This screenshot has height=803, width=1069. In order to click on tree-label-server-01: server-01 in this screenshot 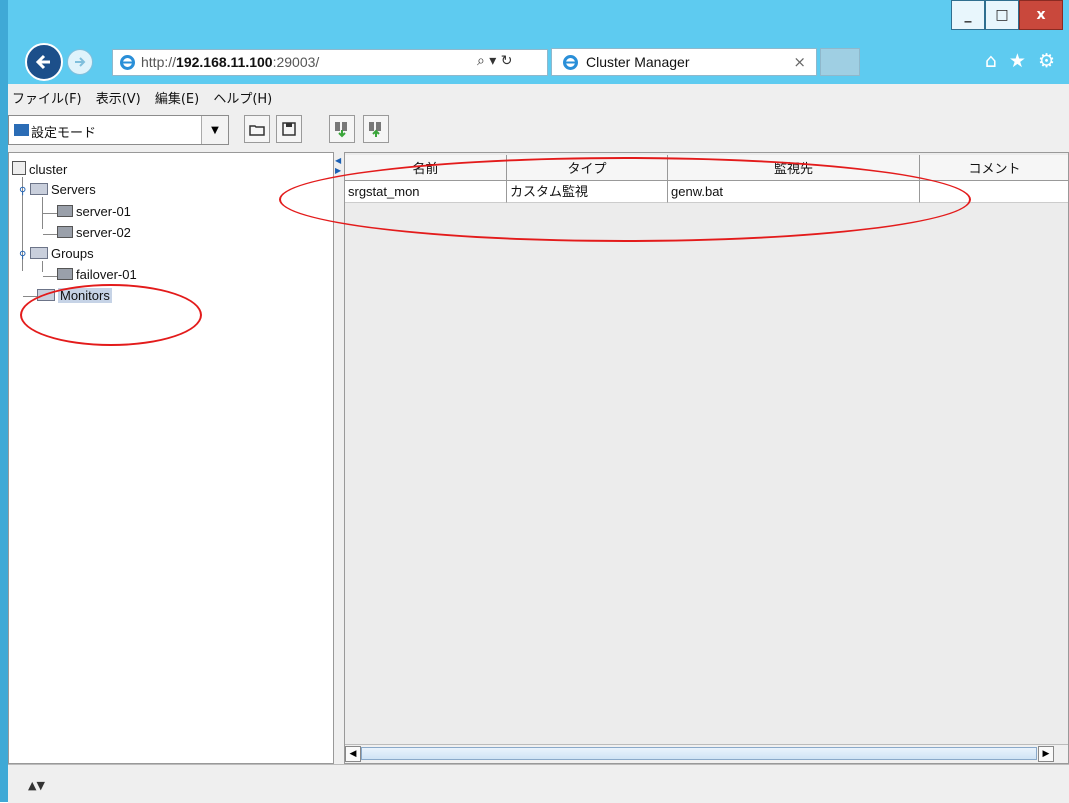, I will do `click(103, 211)`.